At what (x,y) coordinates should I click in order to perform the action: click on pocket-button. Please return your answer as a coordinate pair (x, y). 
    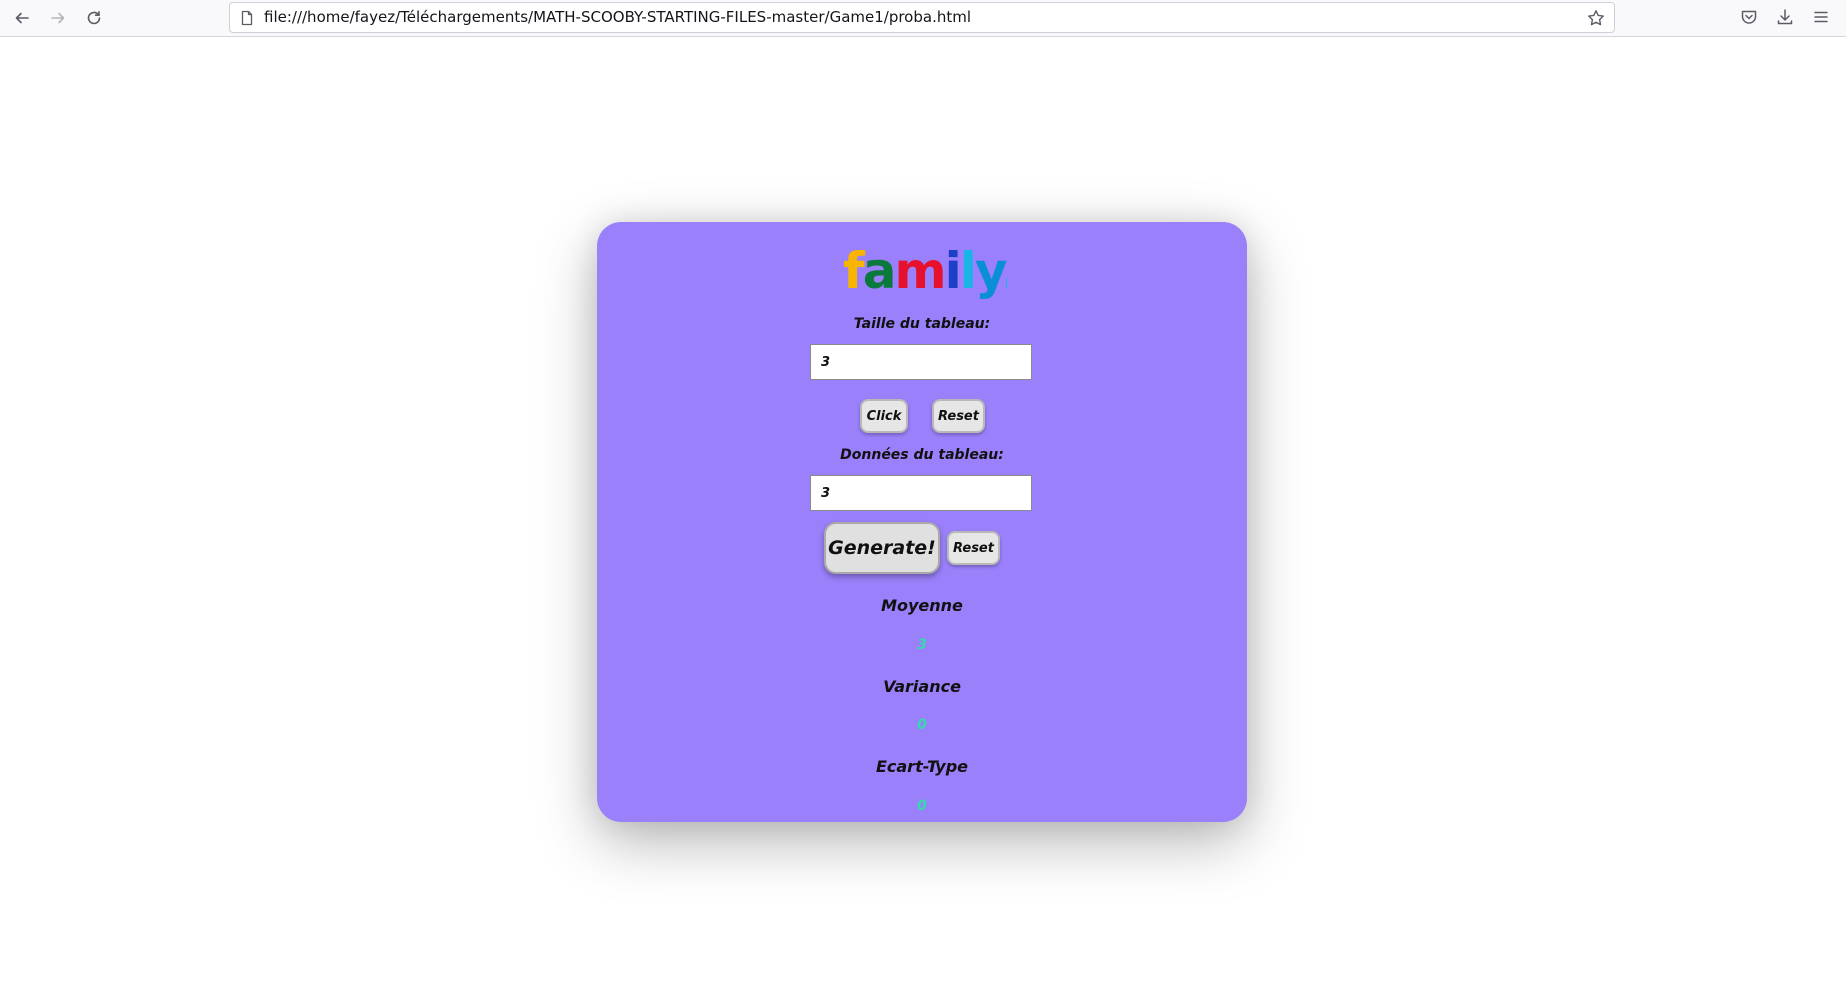
    Looking at the image, I should click on (1749, 17).